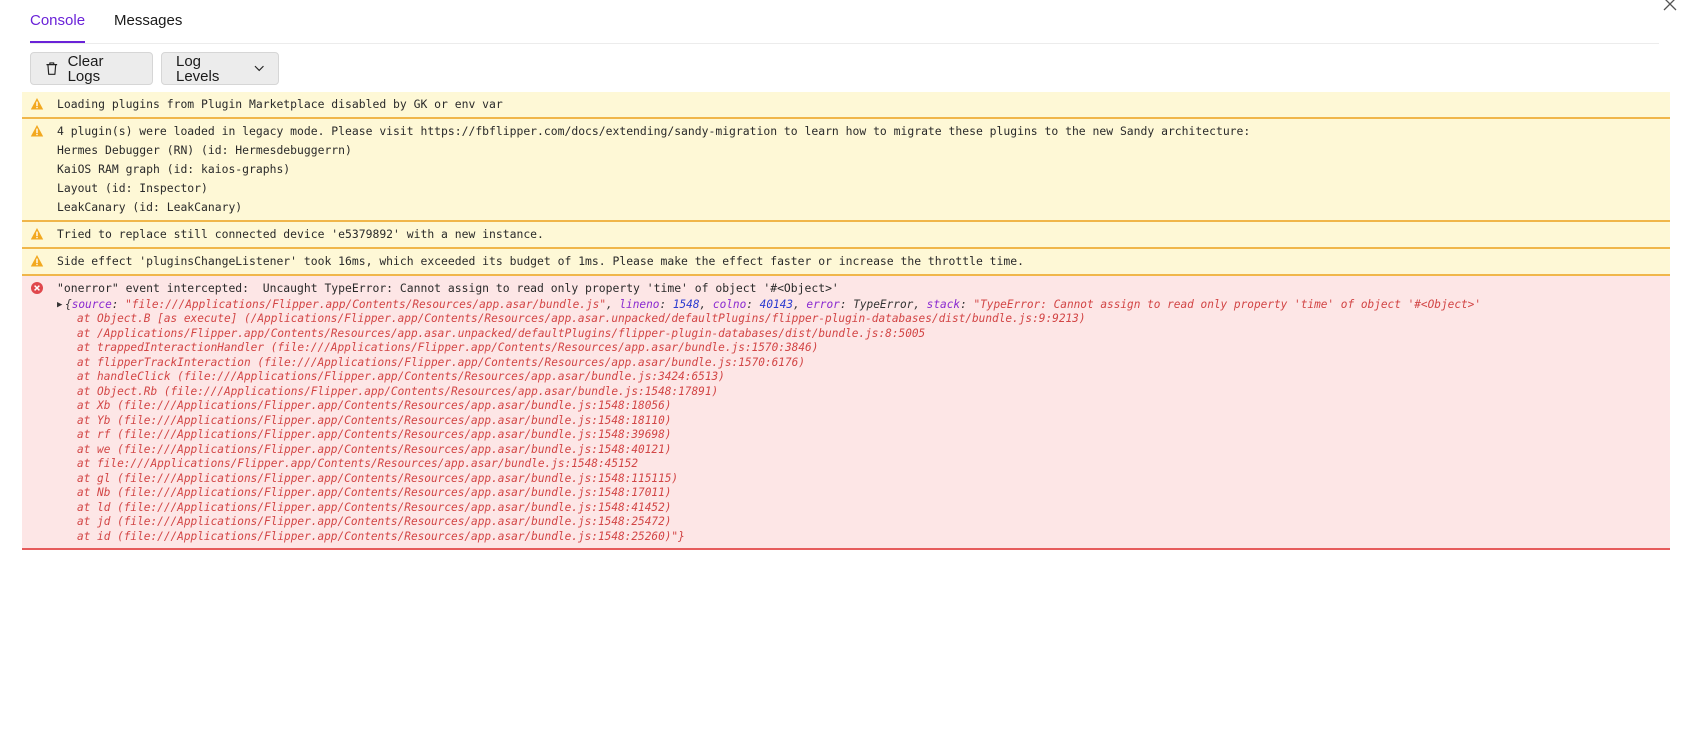 This screenshot has height=753, width=1689. I want to click on log-message-line: KaiOS RAM graph (id: kaios-graphs), so click(174, 169).